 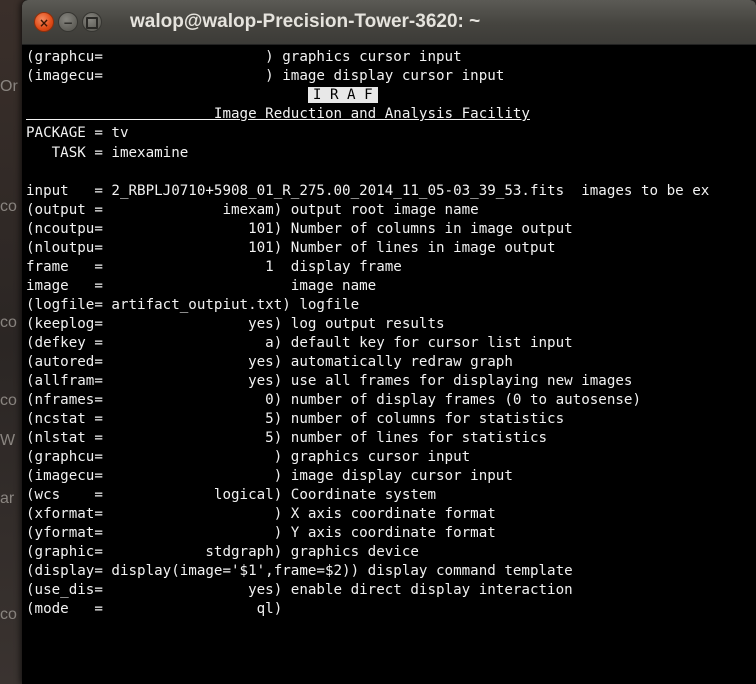 I want to click on window-title: walop@walop-Precision-Tower-3620: ~, so click(x=305, y=21).